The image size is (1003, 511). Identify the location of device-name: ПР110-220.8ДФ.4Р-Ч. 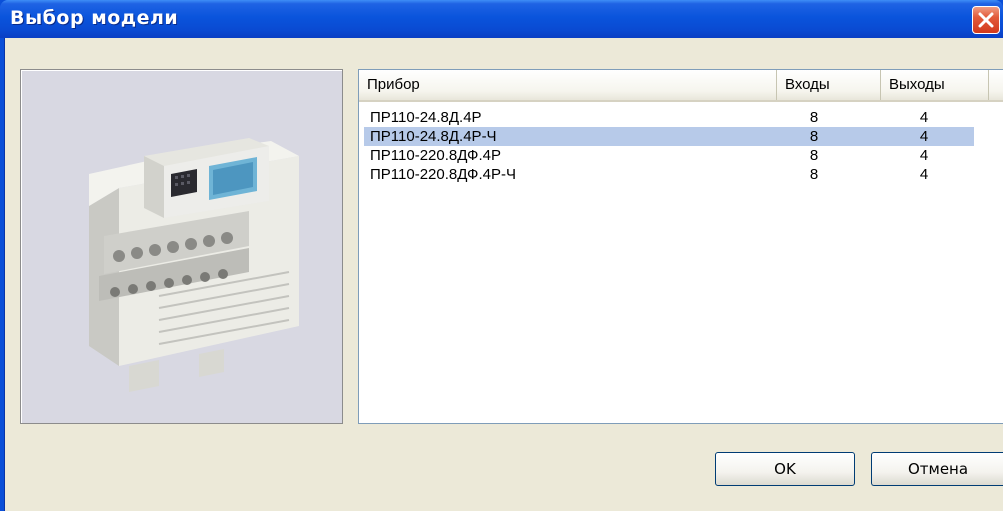
(443, 174).